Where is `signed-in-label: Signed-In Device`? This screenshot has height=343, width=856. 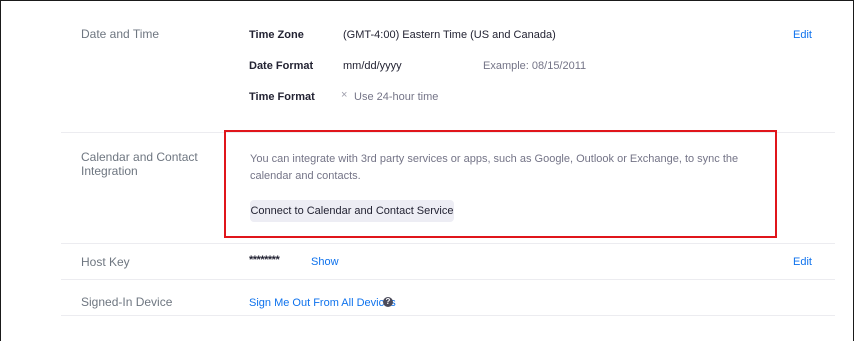 signed-in-label: Signed-In Device is located at coordinates (127, 302).